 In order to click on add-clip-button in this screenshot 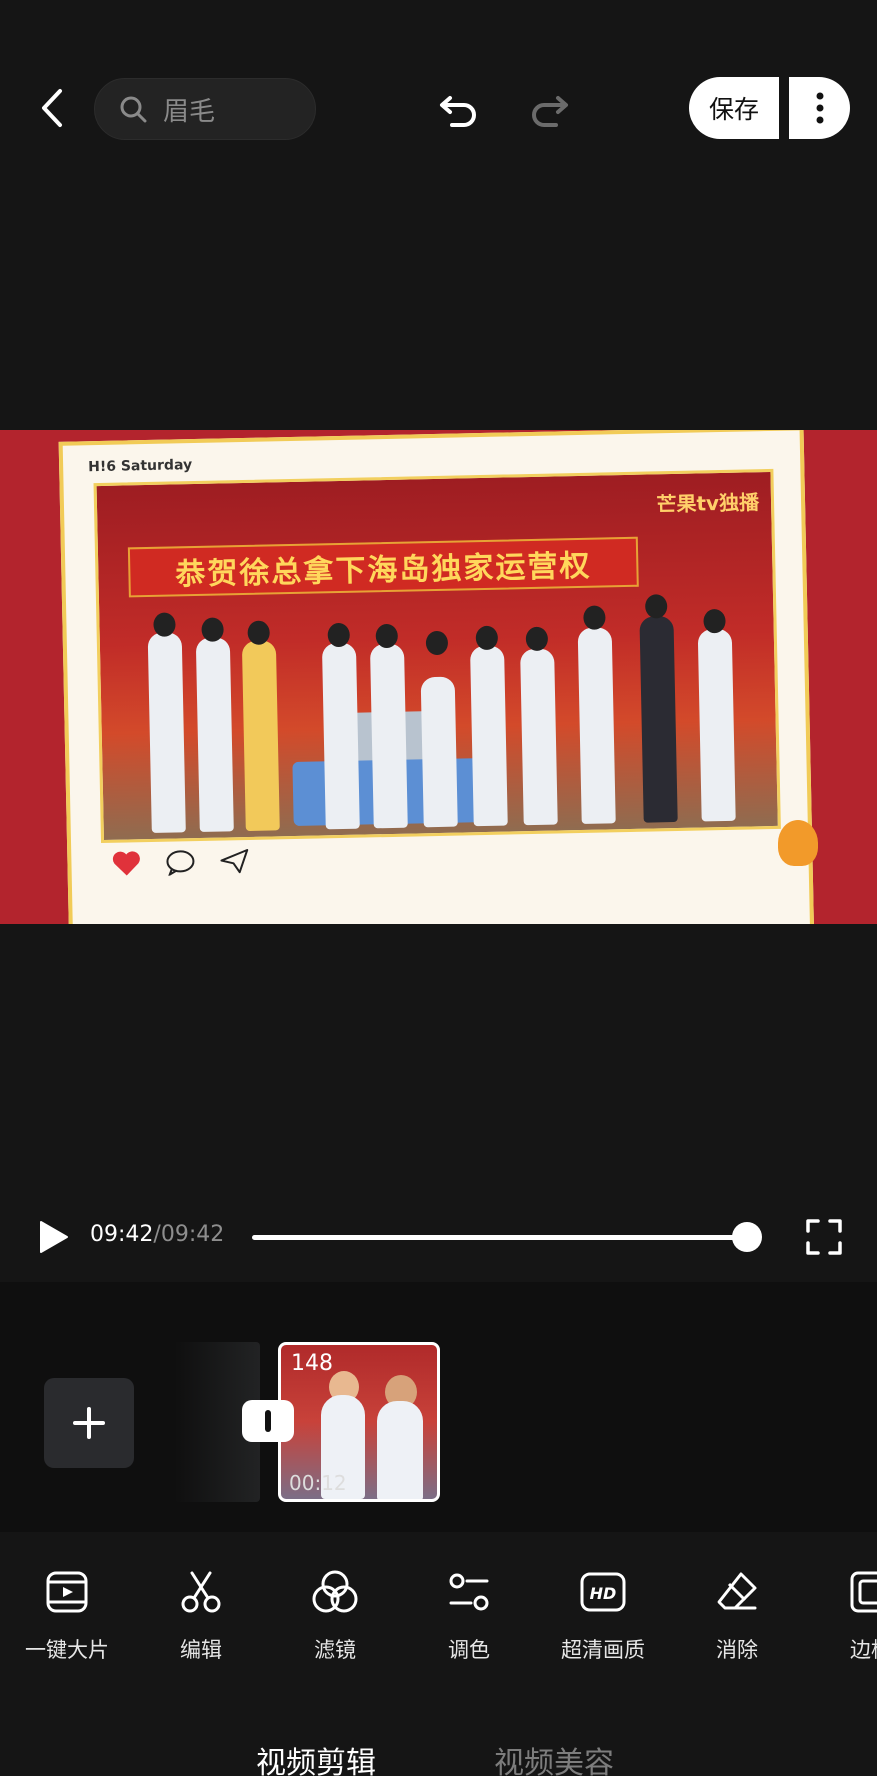, I will do `click(89, 1423)`.